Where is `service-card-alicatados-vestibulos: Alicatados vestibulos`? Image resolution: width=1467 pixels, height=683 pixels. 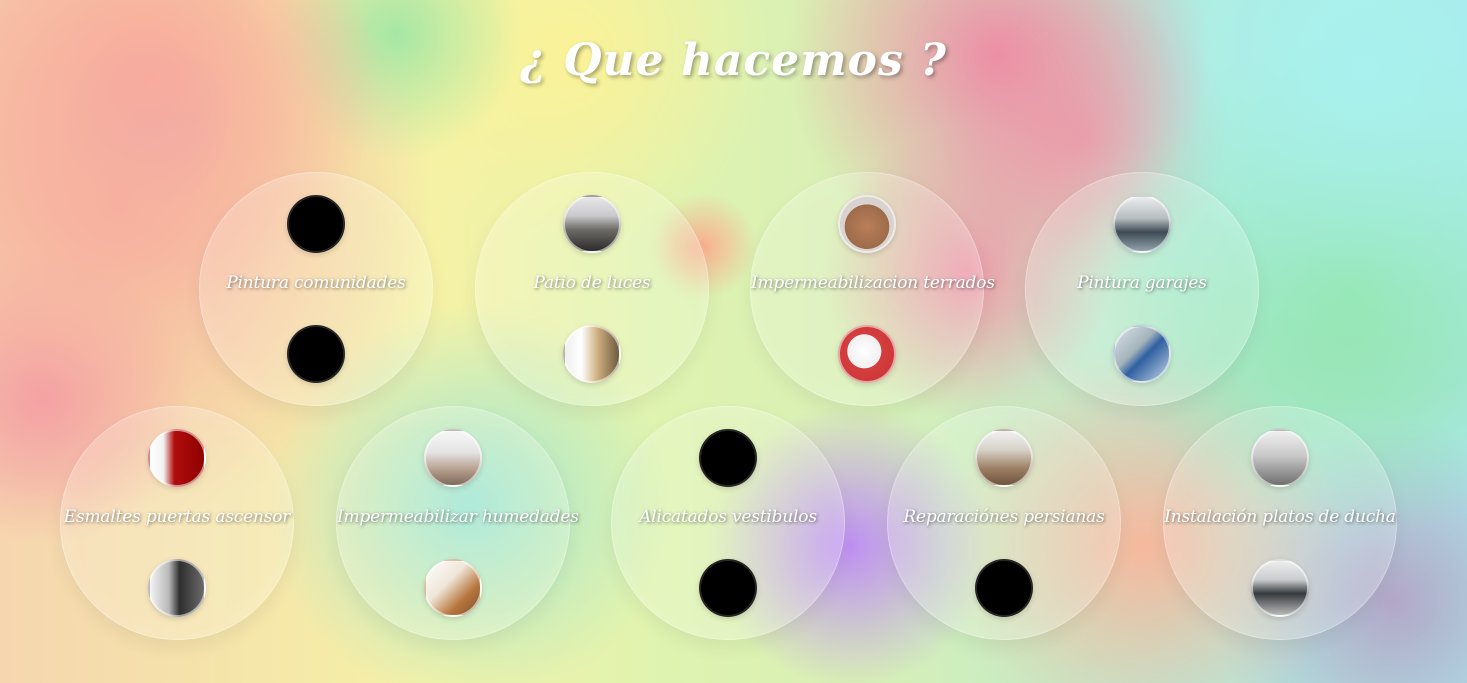
service-card-alicatados-vestibulos: Alicatados vestibulos is located at coordinates (728, 523).